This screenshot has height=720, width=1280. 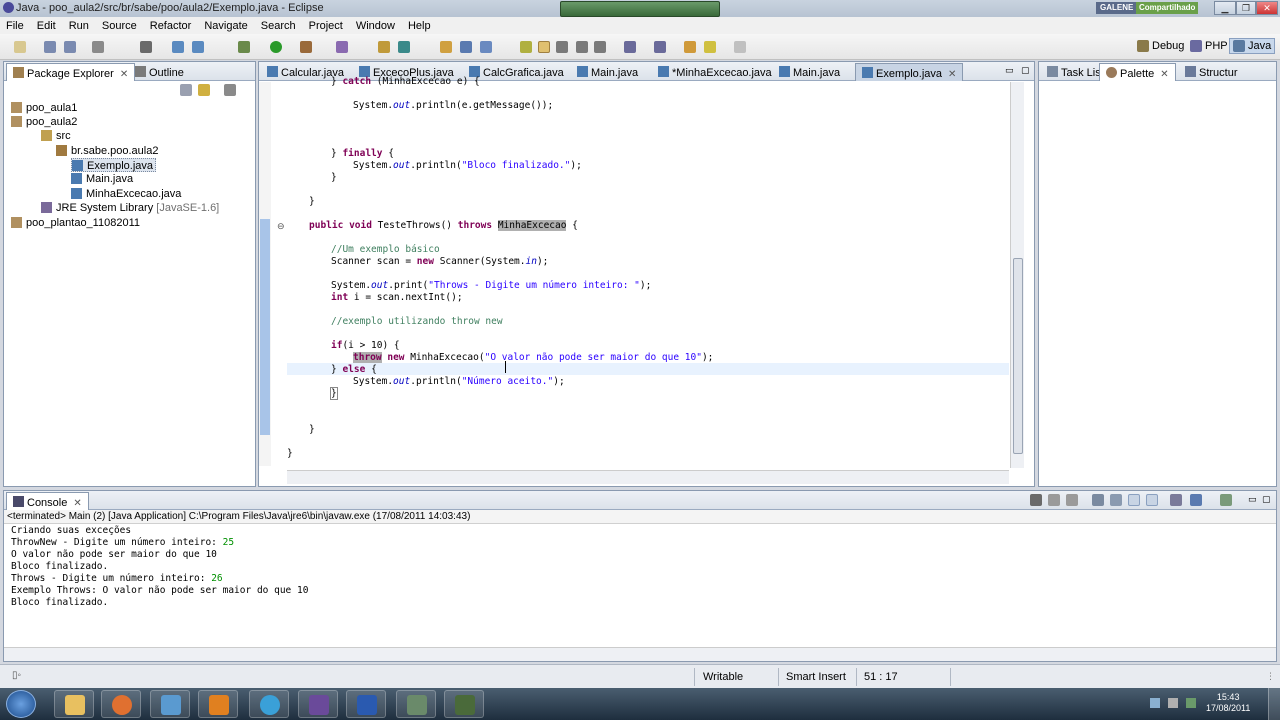 What do you see at coordinates (1036, 500) in the screenshot?
I see `terminate-icon` at bounding box center [1036, 500].